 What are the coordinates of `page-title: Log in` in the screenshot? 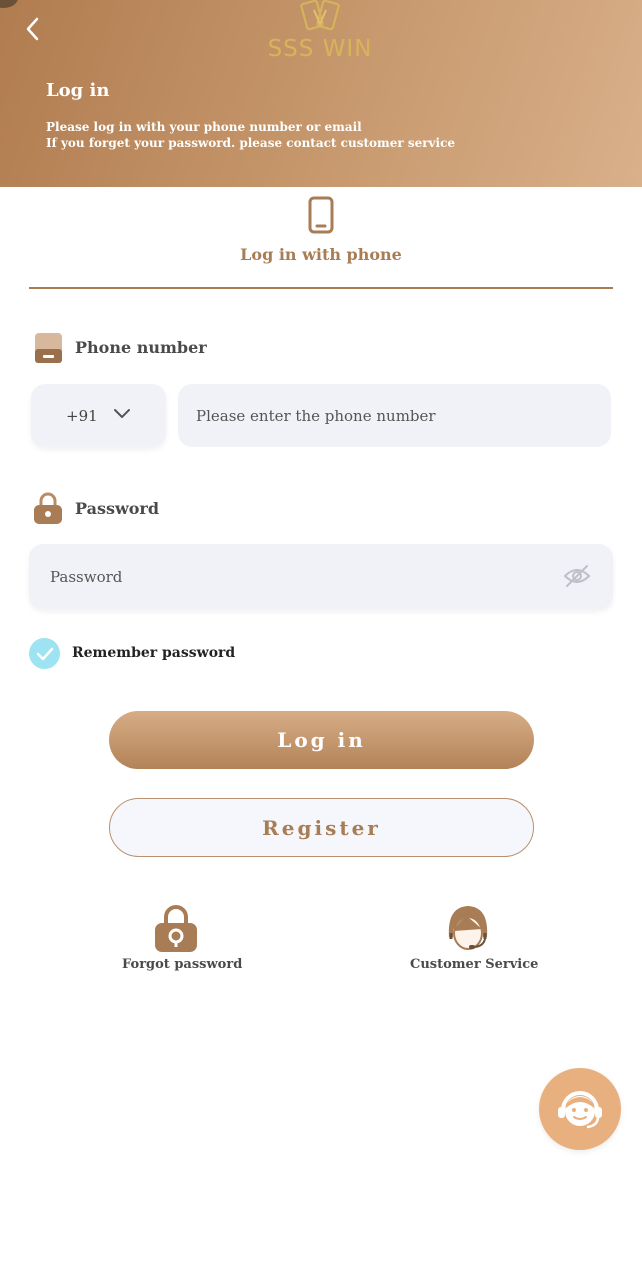 It's located at (78, 90).